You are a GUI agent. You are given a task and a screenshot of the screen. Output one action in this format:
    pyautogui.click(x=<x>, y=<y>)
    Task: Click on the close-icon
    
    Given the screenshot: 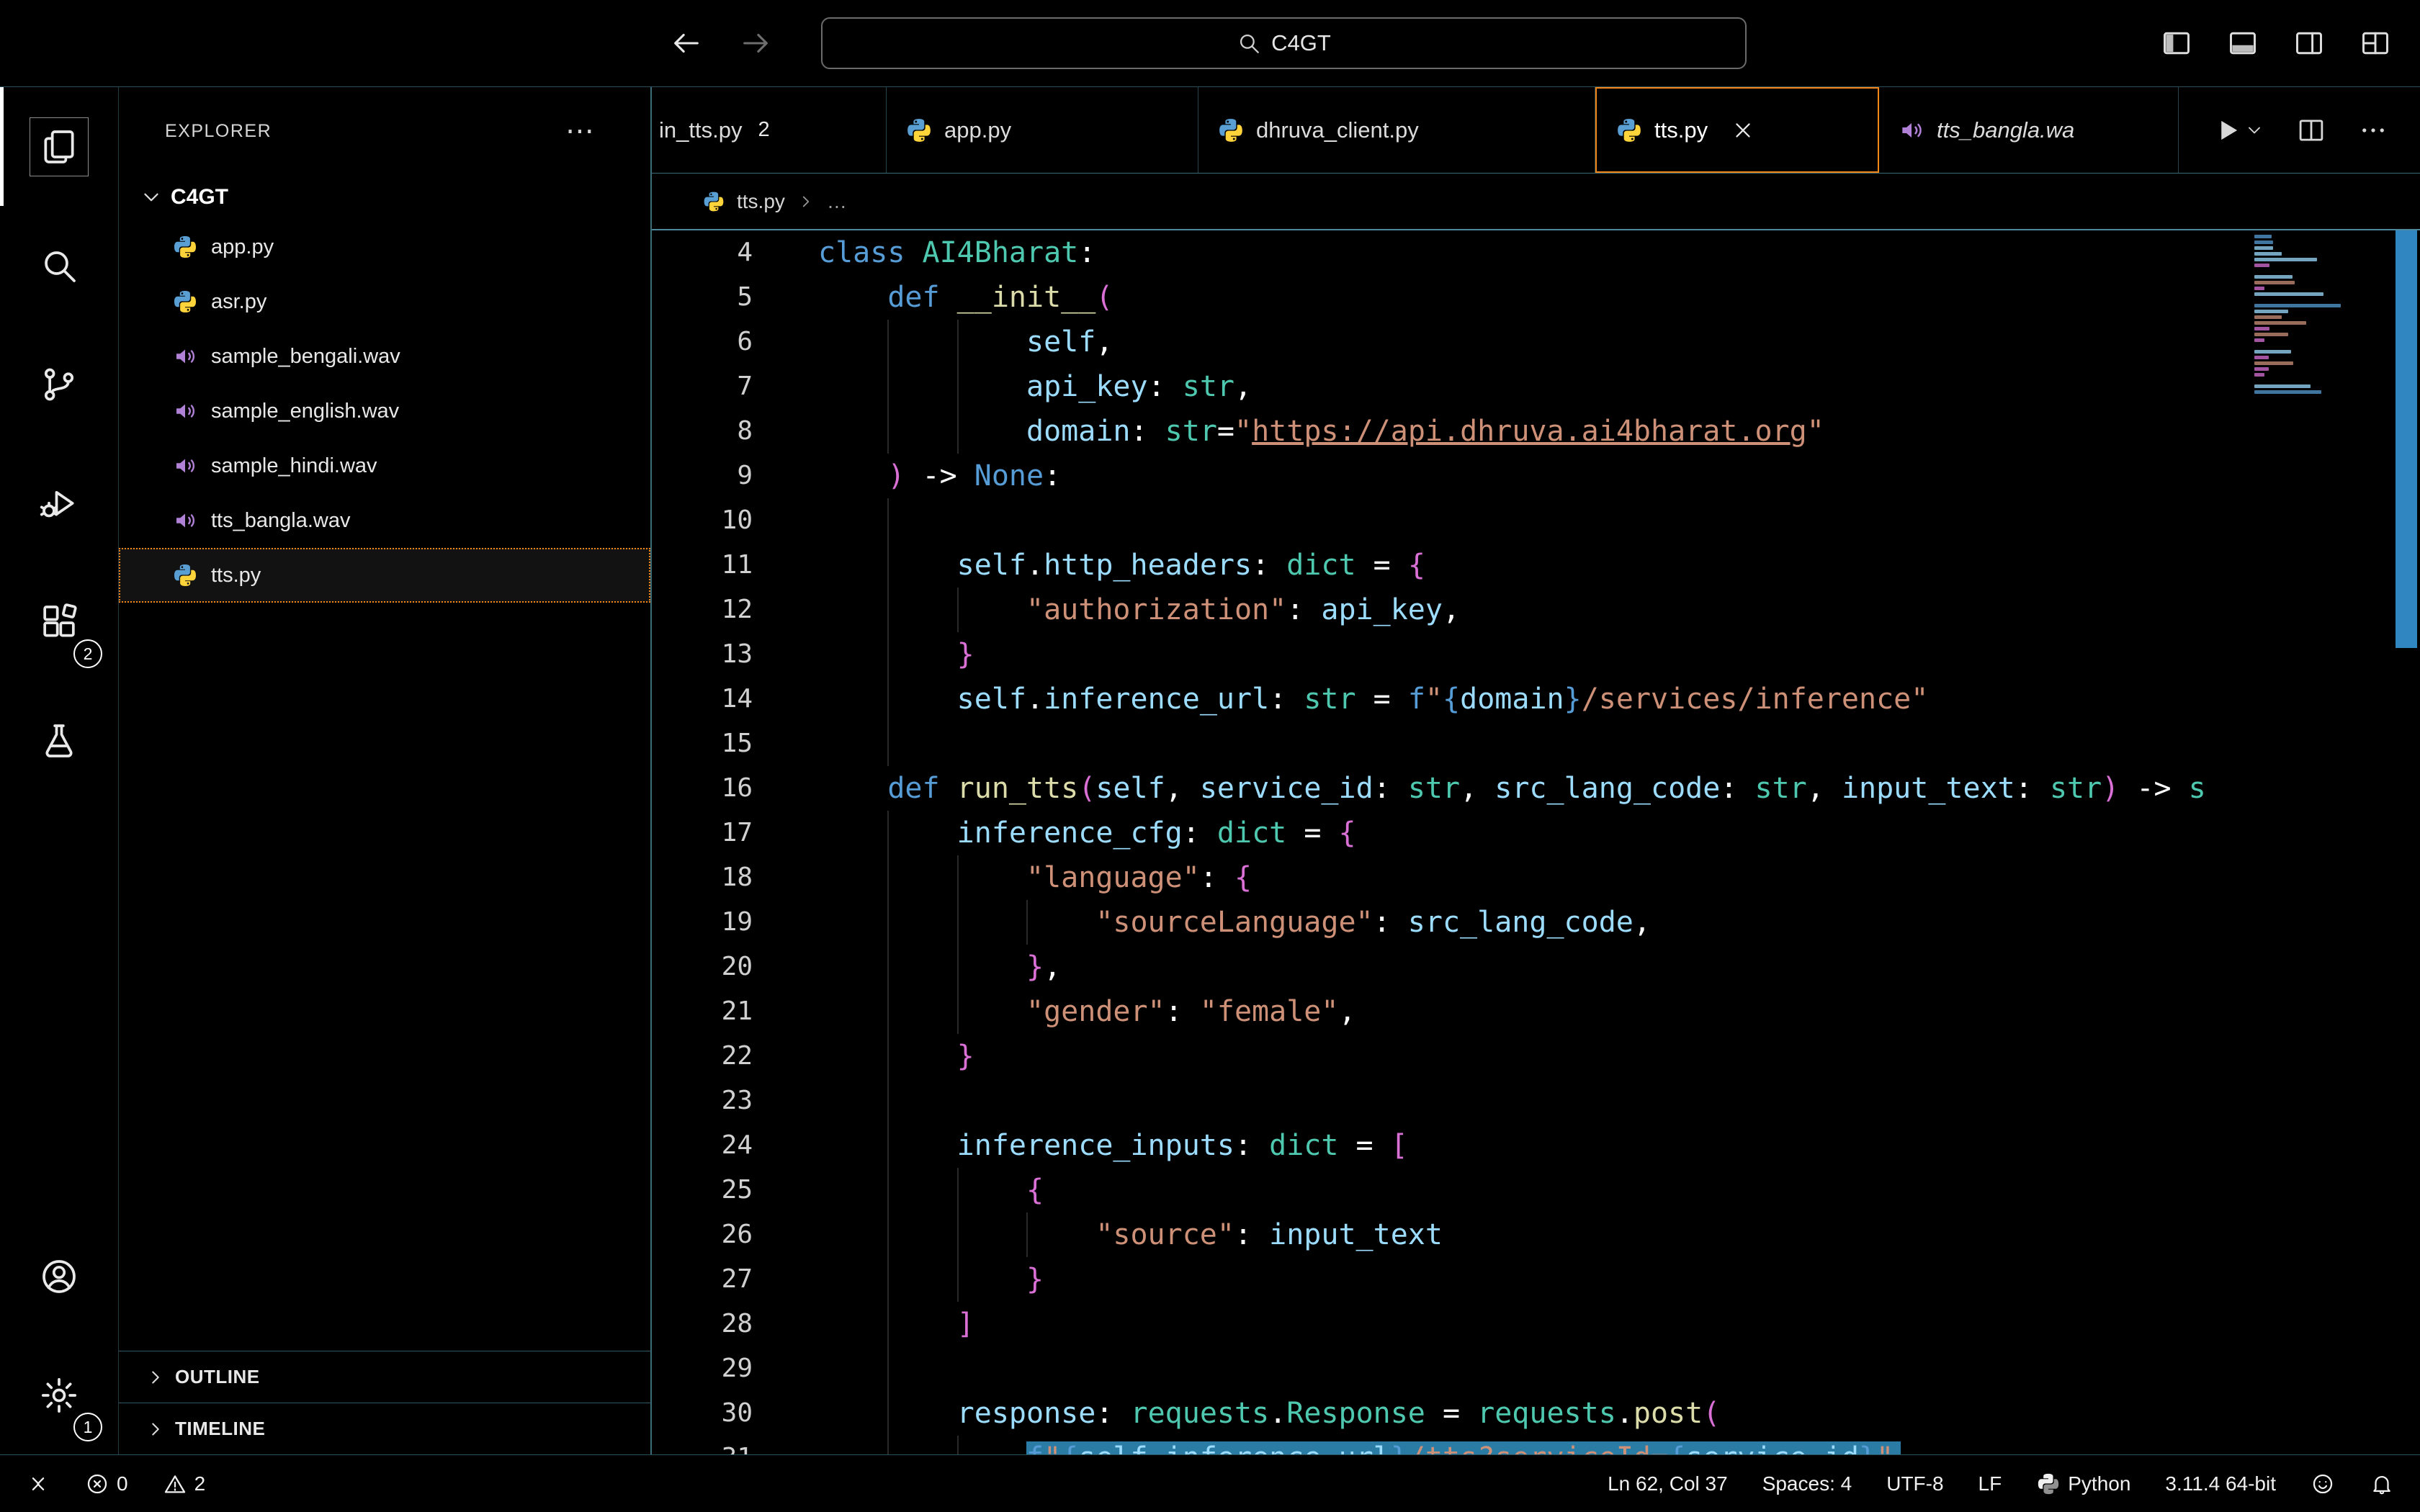 What is the action you would take?
    pyautogui.click(x=1743, y=130)
    